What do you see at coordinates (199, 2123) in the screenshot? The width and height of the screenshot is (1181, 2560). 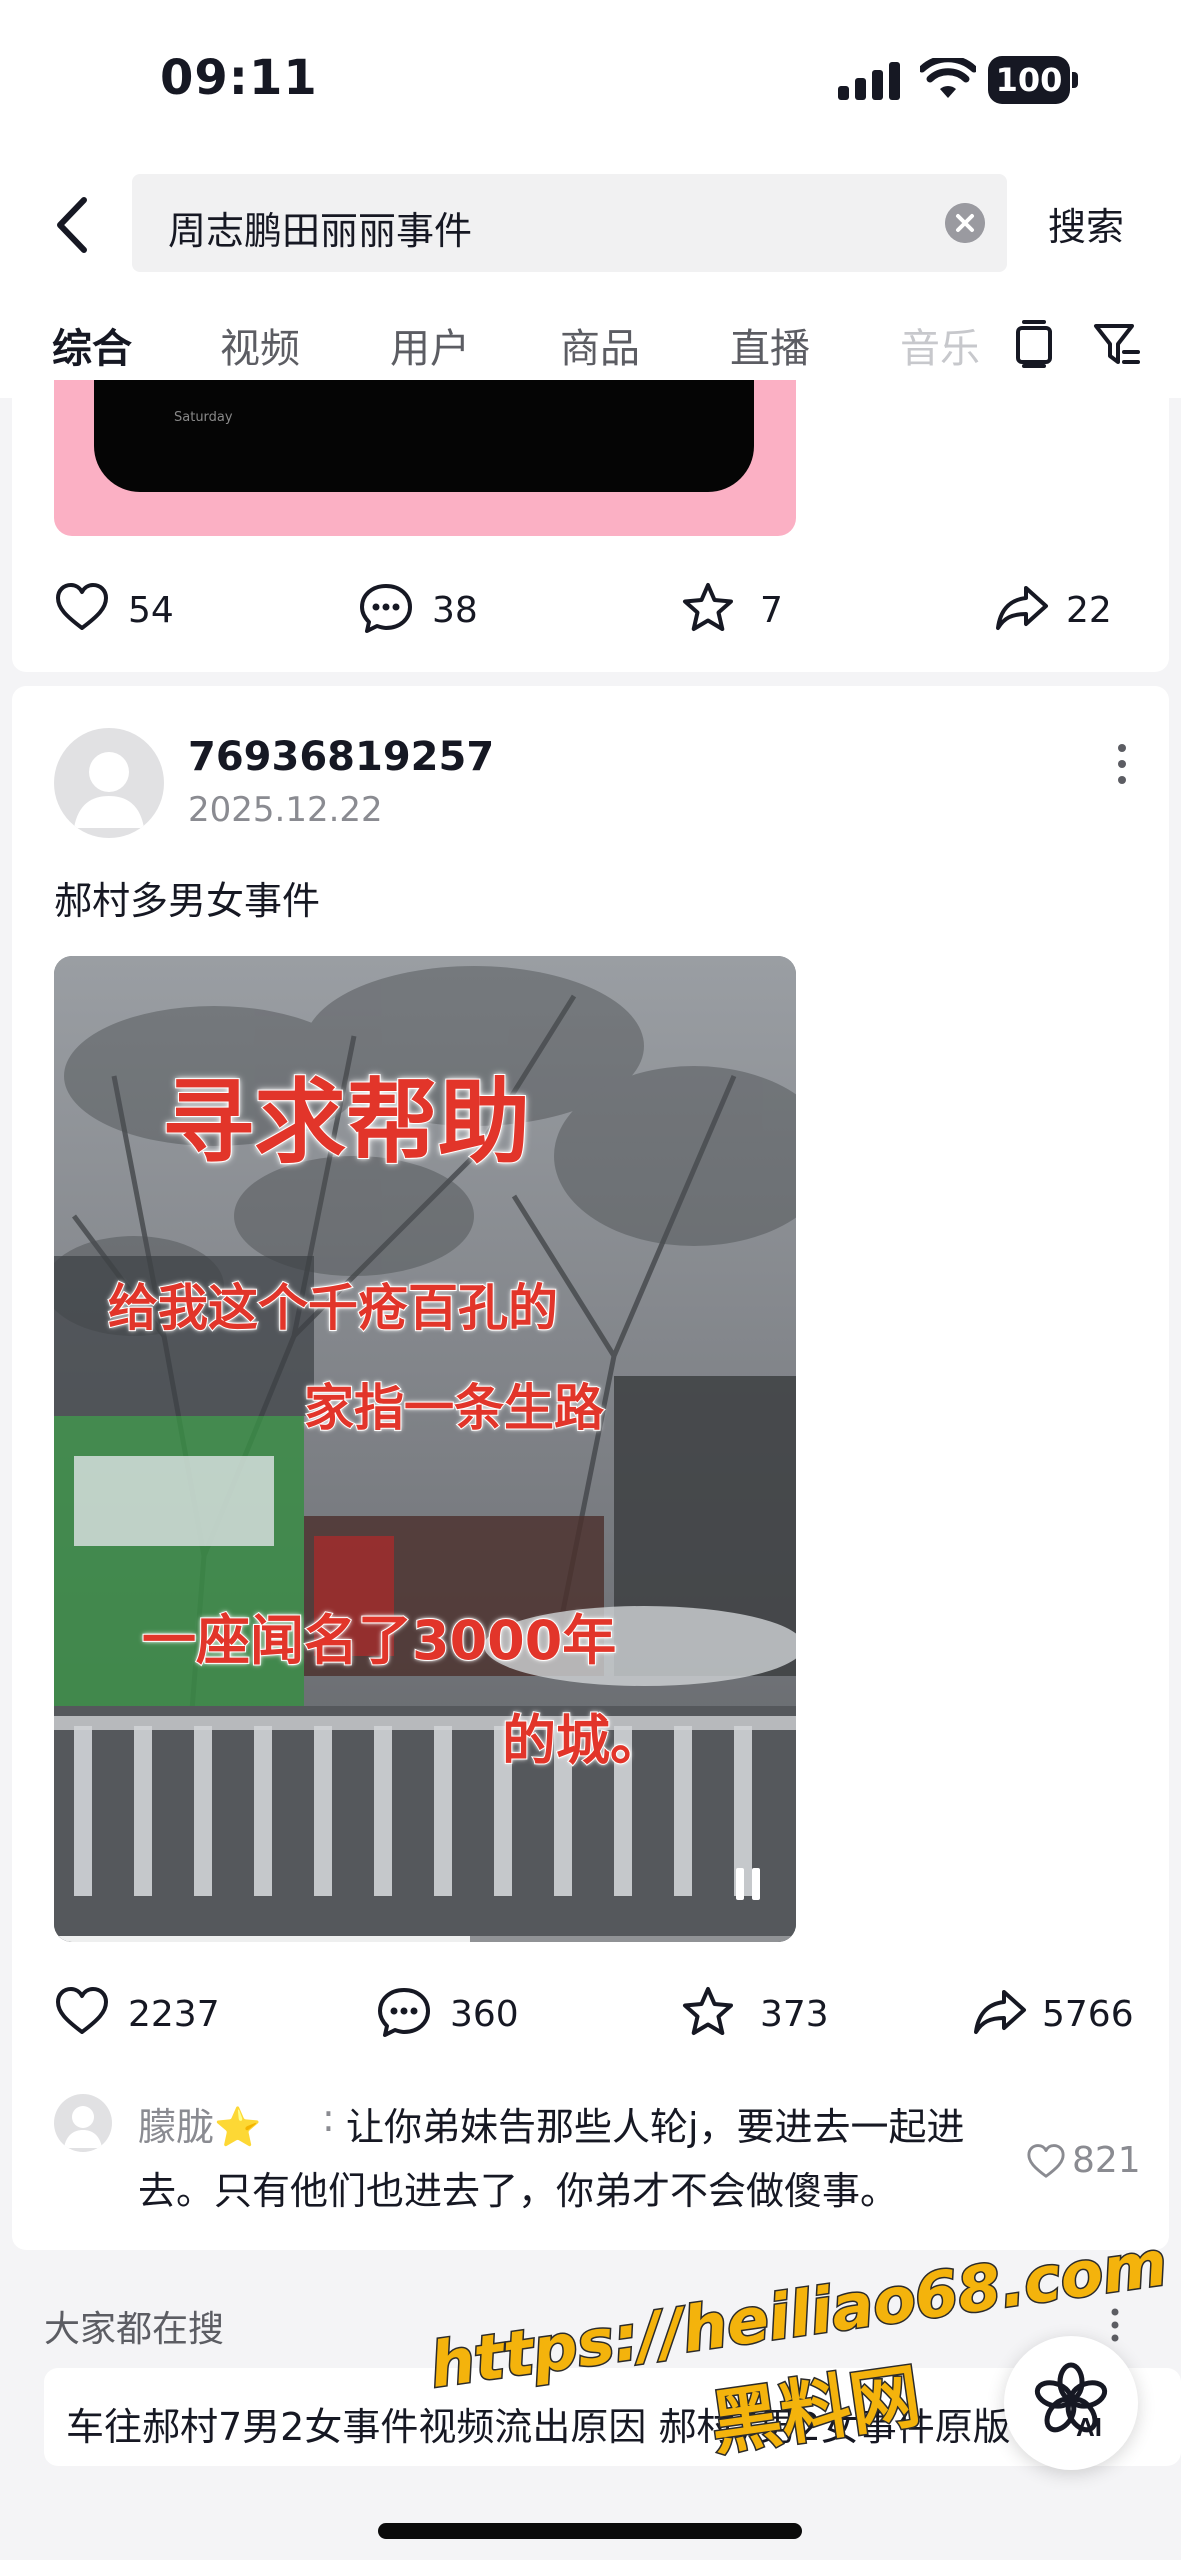 I see `comment-username: 朦胧⭐` at bounding box center [199, 2123].